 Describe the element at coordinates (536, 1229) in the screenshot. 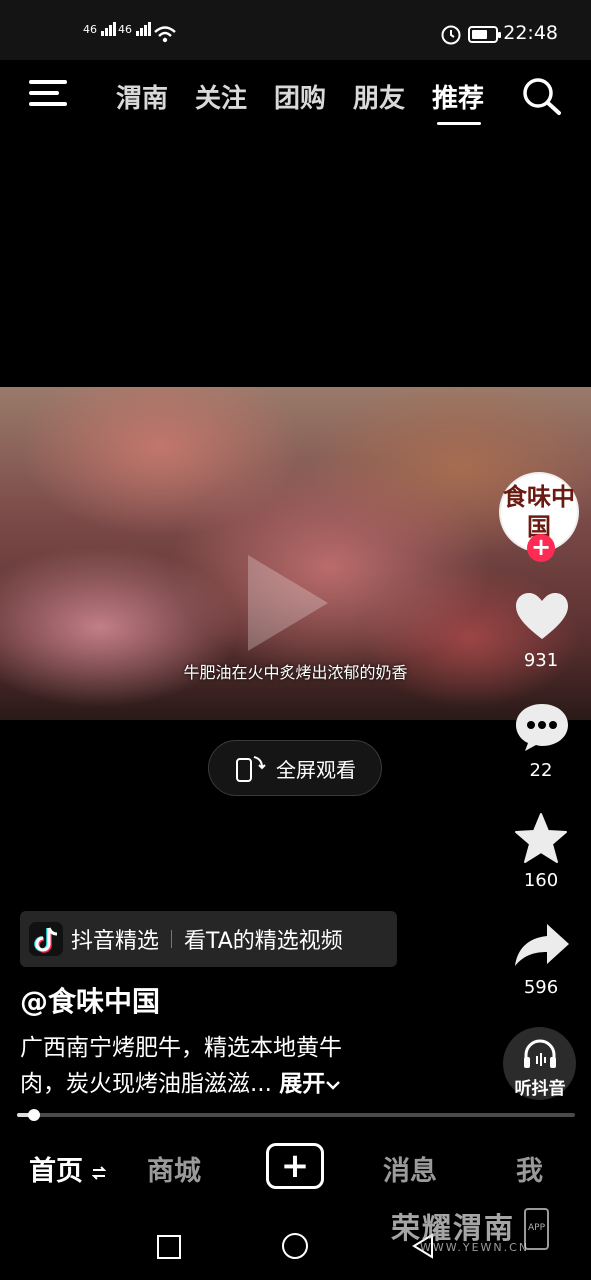

I see `watermark-app-icon: APP` at that location.